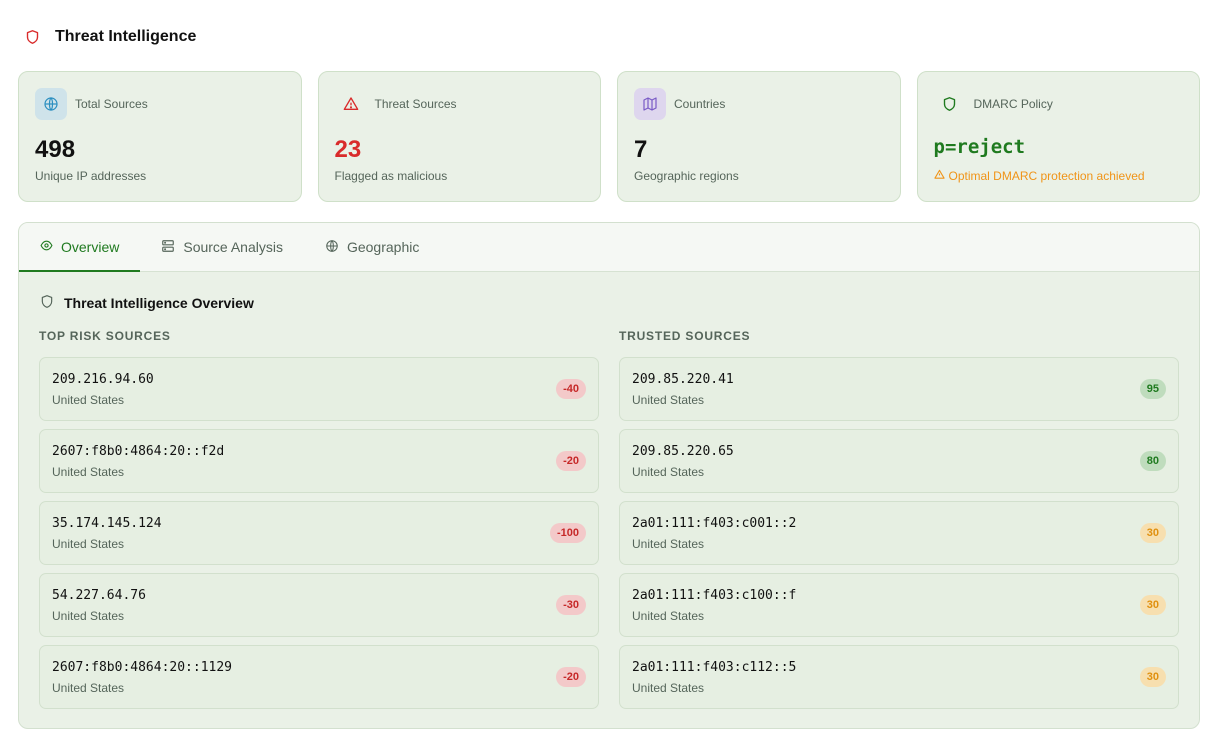 The width and height of the screenshot is (1222, 742). Describe the element at coordinates (459, 136) in the screenshot. I see `threat-sources-card: Threat Sources 23 Flagged as malicious` at that location.